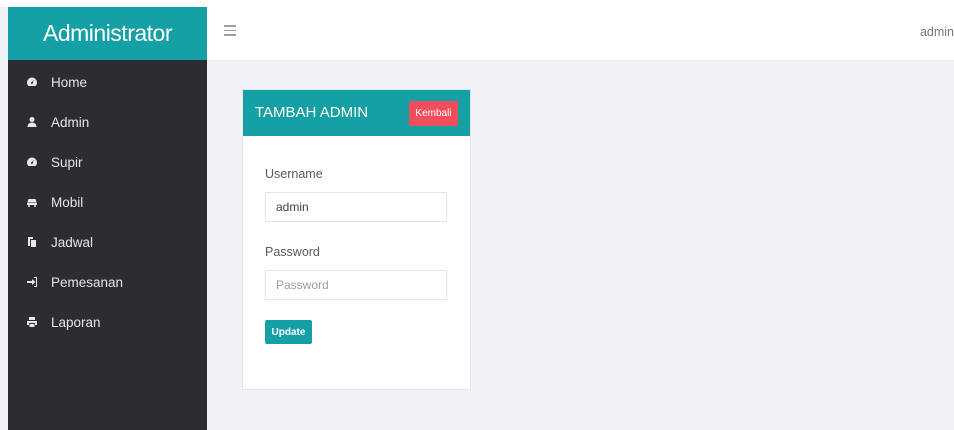 This screenshot has height=430, width=954. I want to click on print-icon, so click(32, 322).